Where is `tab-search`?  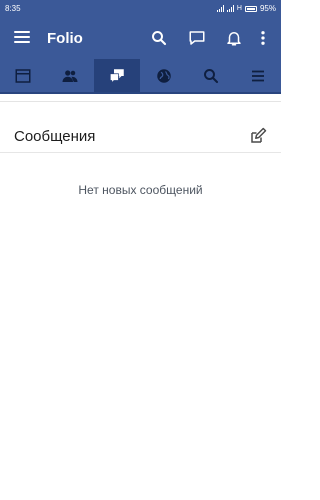 tab-search is located at coordinates (210, 75).